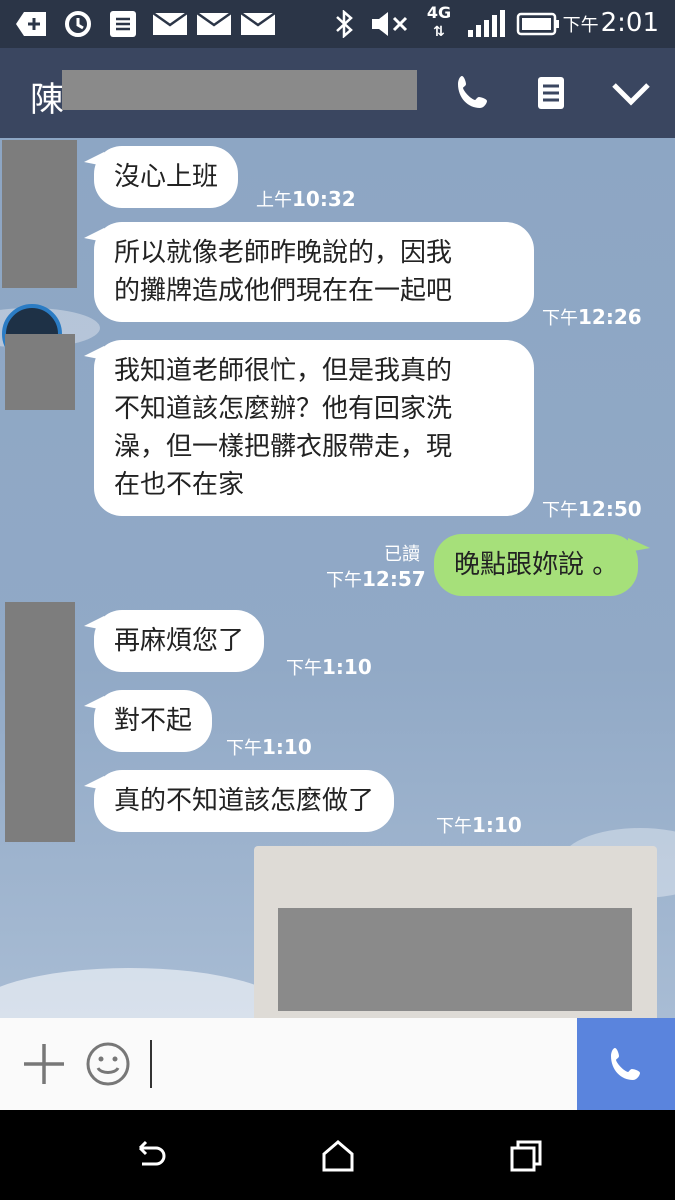 The width and height of the screenshot is (675, 1200). I want to click on chat-header: 陳, so click(337, 93).